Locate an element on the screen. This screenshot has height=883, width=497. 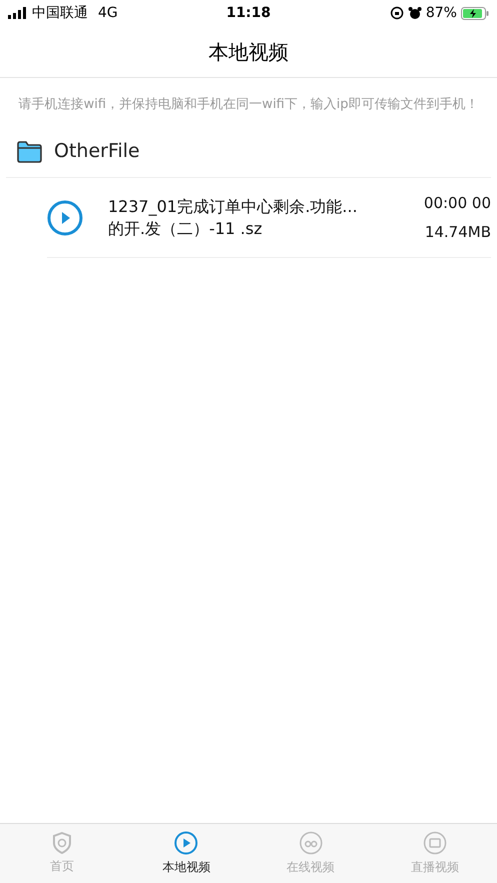
wifi-notice: 请手机连接wifi，并保持电脑和手机在同一wifi下，输入ip即可传输文件到手机！ is located at coordinates (249, 105).